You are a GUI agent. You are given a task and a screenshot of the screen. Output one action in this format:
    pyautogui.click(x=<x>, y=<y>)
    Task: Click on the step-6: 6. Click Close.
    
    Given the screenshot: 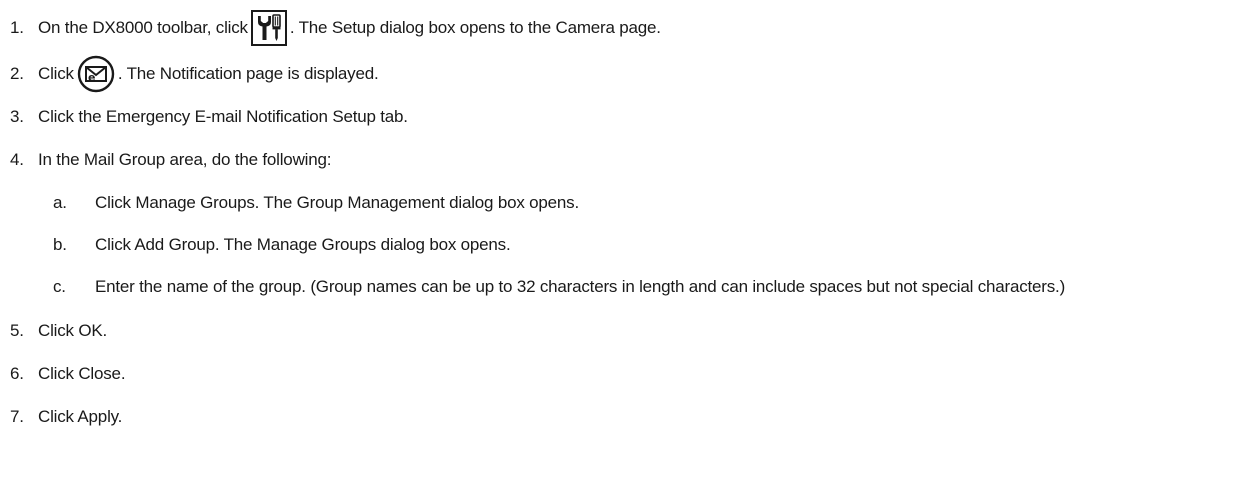 What is the action you would take?
    pyautogui.click(x=68, y=374)
    